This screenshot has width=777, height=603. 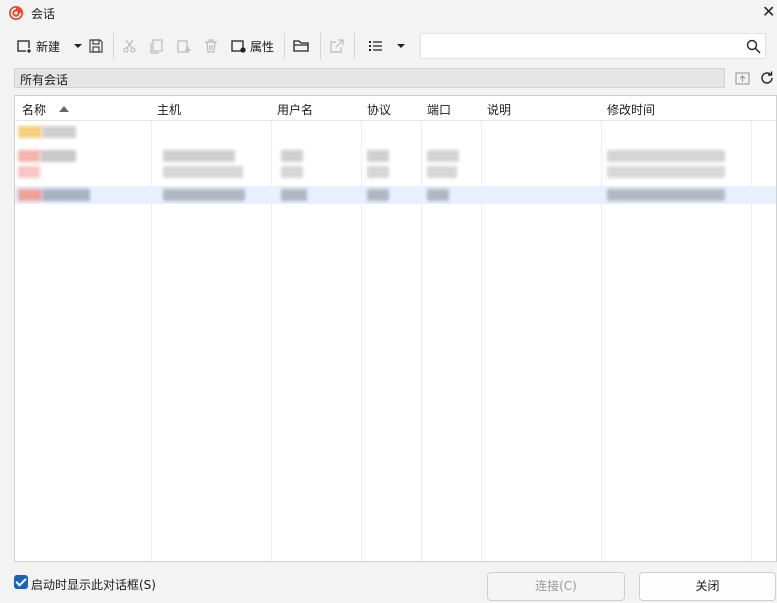 What do you see at coordinates (388, 46) in the screenshot?
I see `toolbar: 新建 属性` at bounding box center [388, 46].